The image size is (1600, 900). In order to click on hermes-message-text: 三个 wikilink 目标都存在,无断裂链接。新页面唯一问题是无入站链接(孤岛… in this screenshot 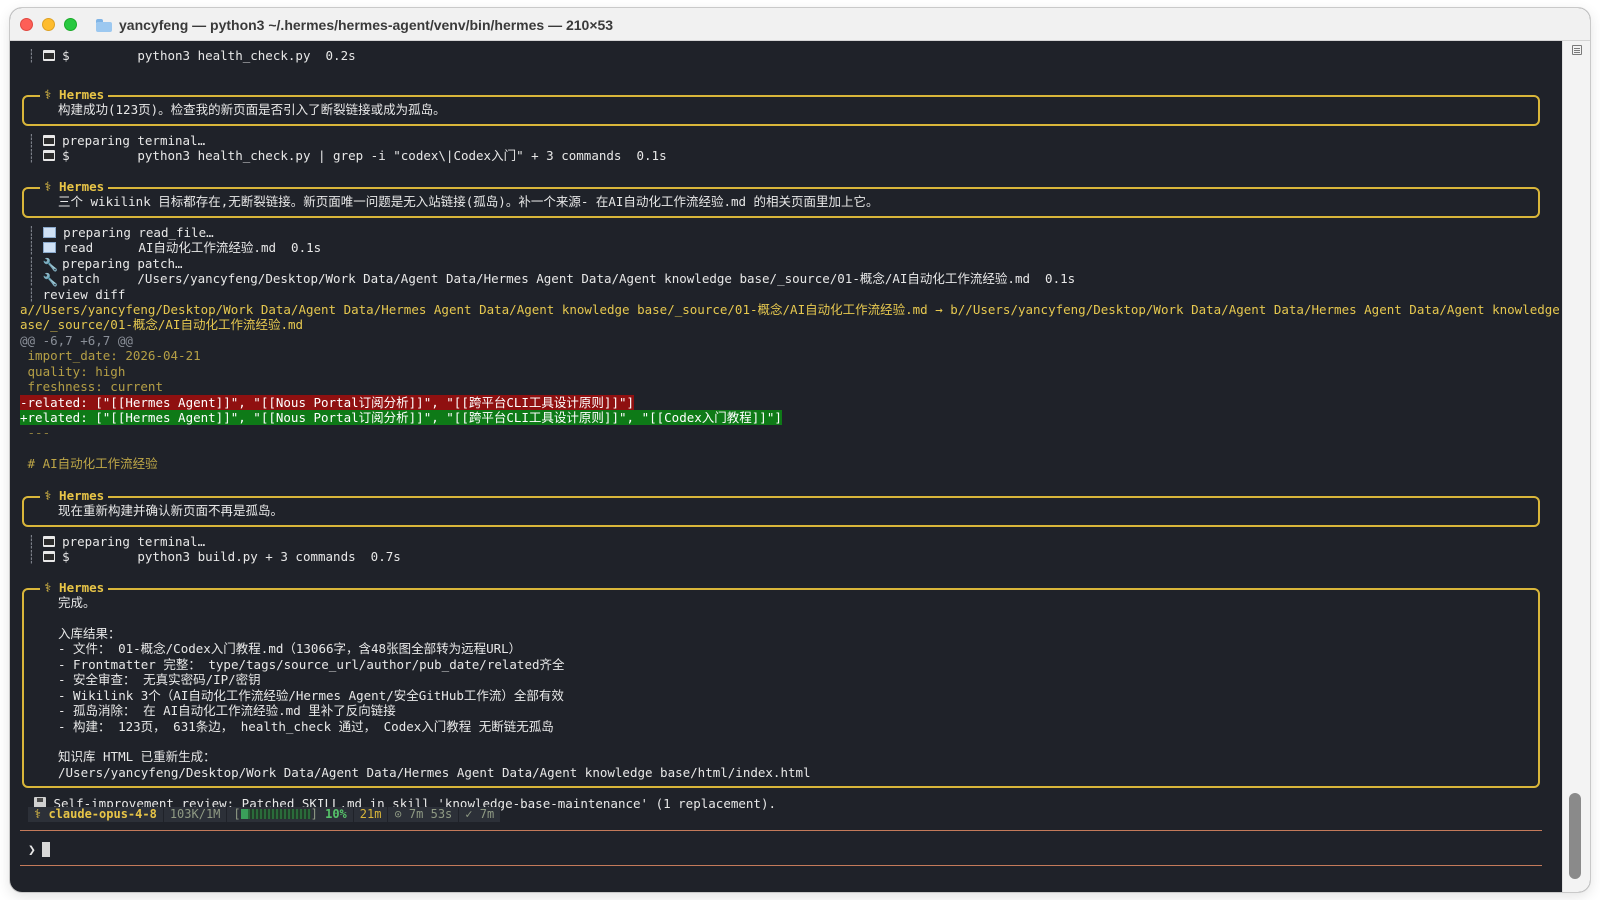, I will do `click(468, 201)`.